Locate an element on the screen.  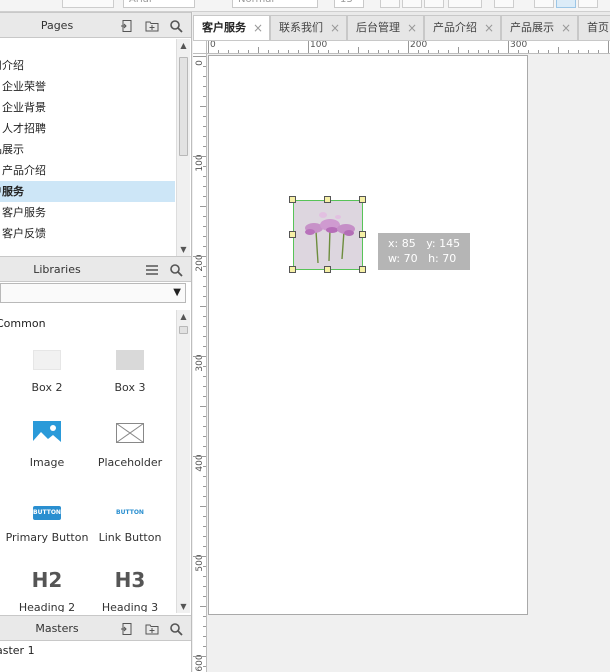
page-item: 客户服务 is located at coordinates (87, 212).